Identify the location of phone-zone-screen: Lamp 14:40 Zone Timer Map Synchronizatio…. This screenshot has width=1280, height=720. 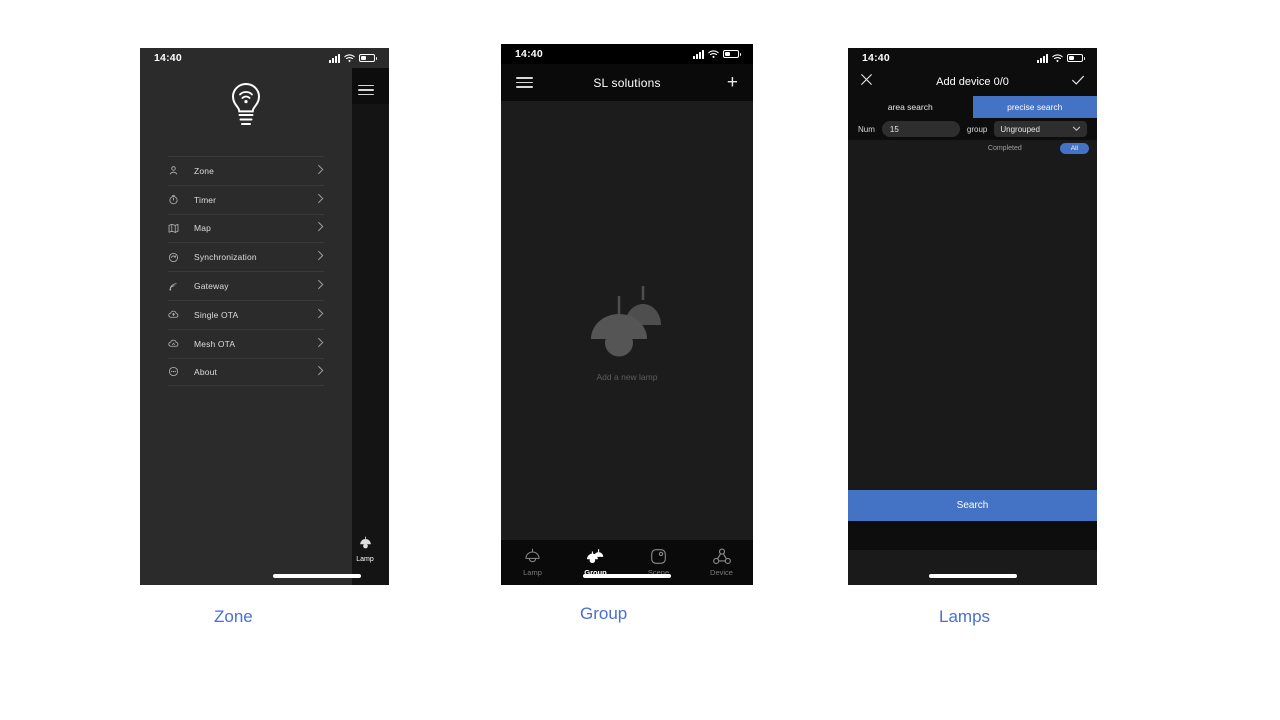
(264, 316).